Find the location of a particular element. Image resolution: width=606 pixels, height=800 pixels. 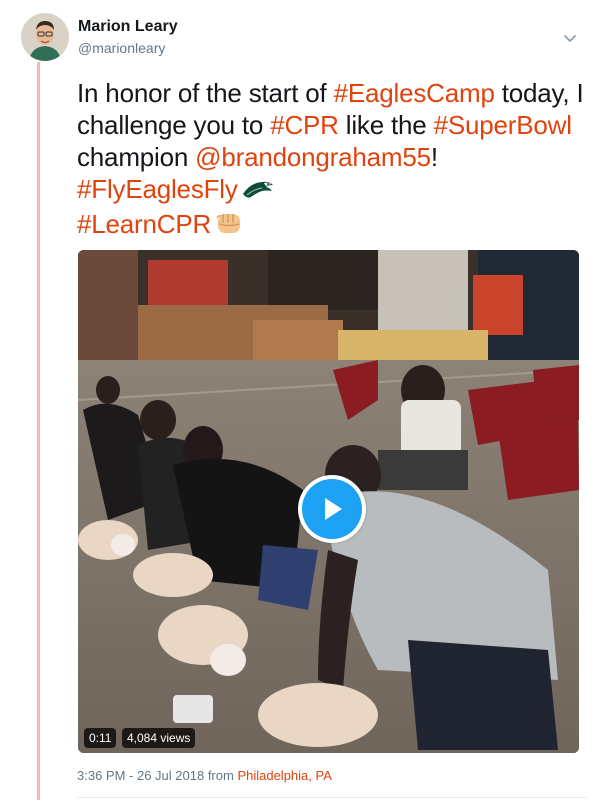

hashtag-eaglescamp-link: #EaglesCamp is located at coordinates (414, 93).